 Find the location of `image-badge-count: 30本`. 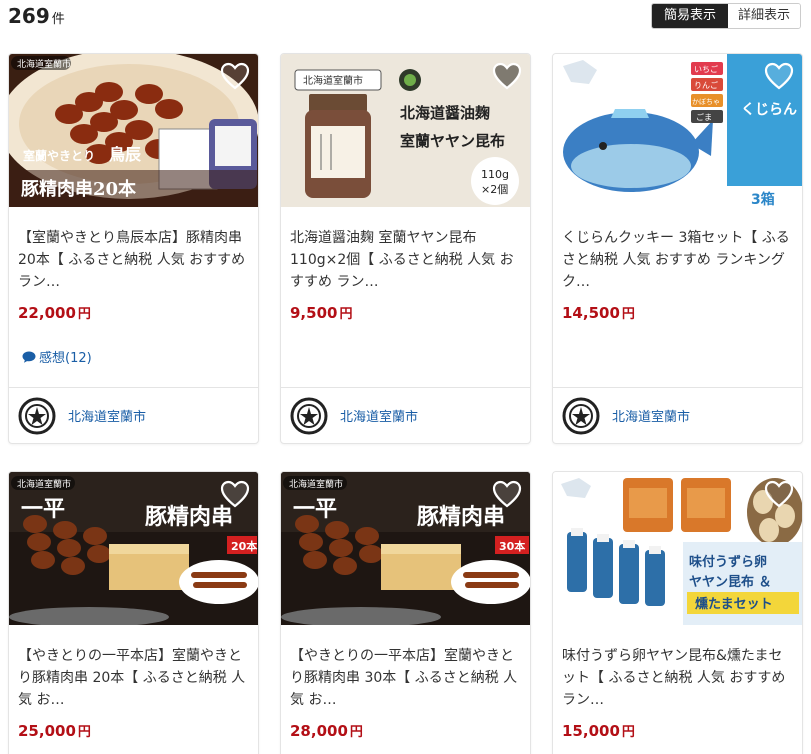

image-badge-count: 30本 is located at coordinates (512, 546).